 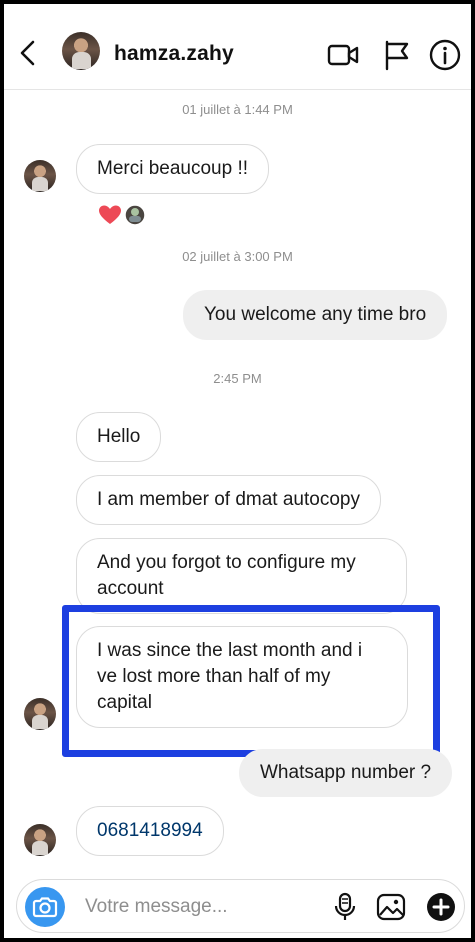 I want to click on timestamp: 02 juillet à 3:00 PM, so click(x=237, y=256).